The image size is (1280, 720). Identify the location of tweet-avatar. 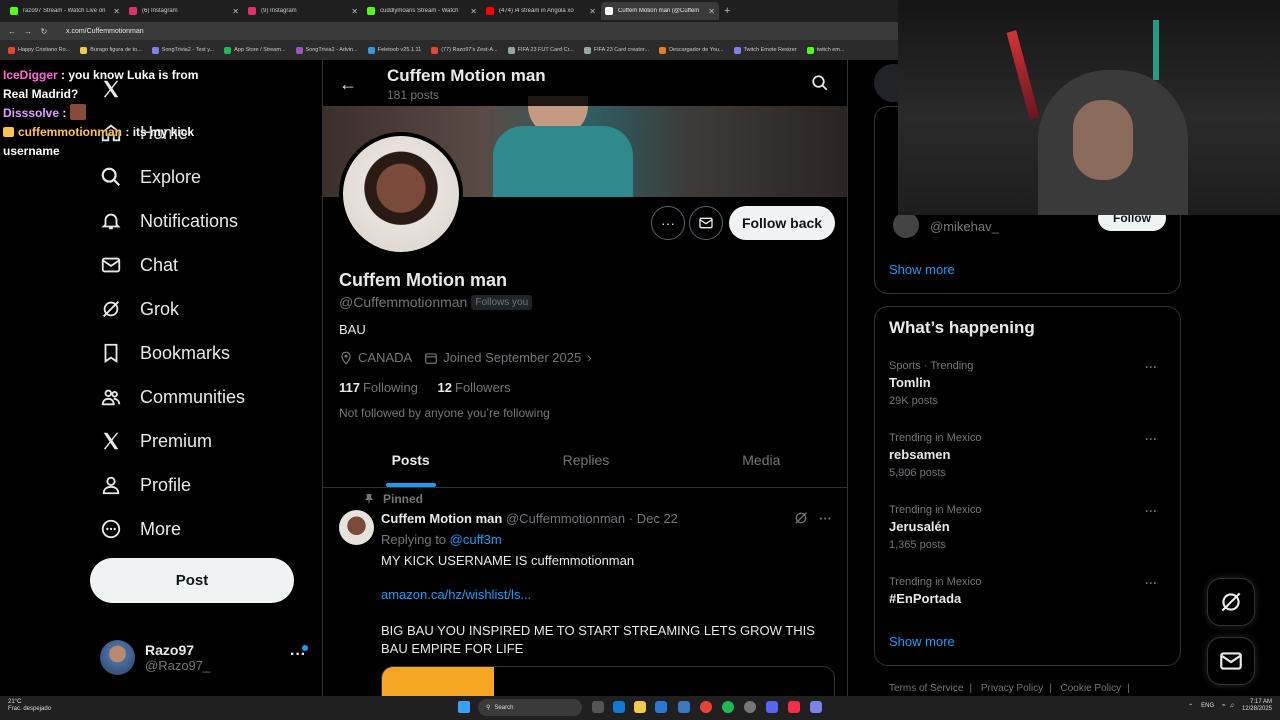
(356, 527).